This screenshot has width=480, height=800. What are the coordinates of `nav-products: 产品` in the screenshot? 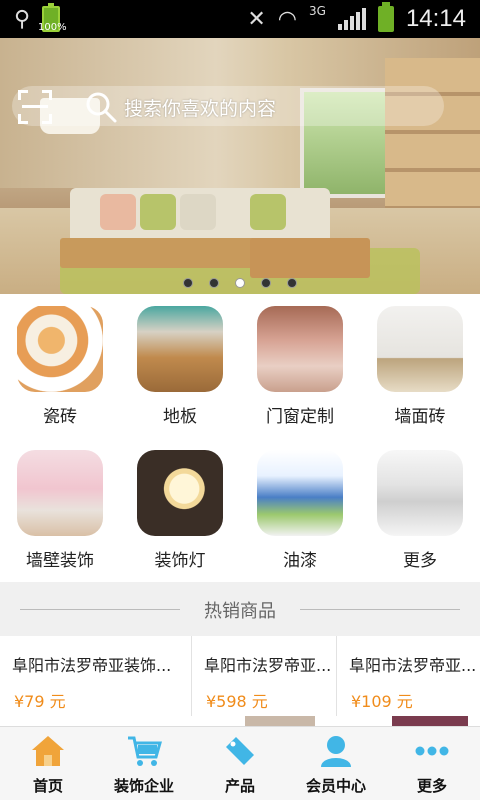 It's located at (240, 763).